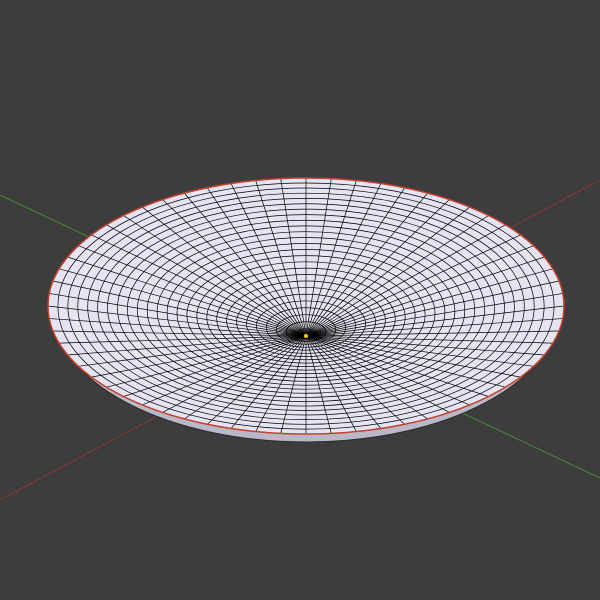  I want to click on origin-dot-icon, so click(306, 336).